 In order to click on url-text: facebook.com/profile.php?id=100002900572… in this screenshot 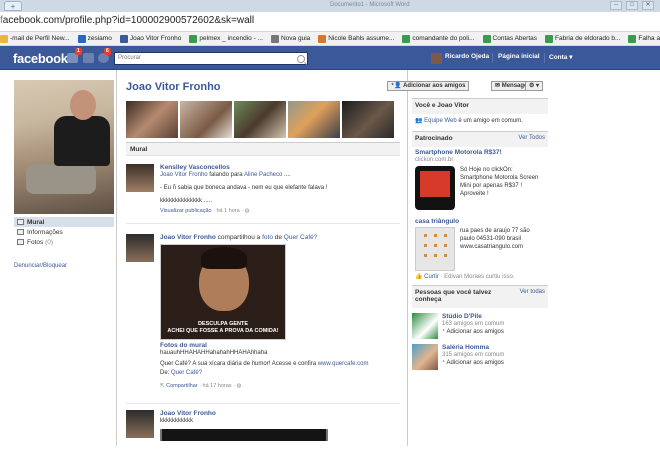, I will do `click(127, 20)`.